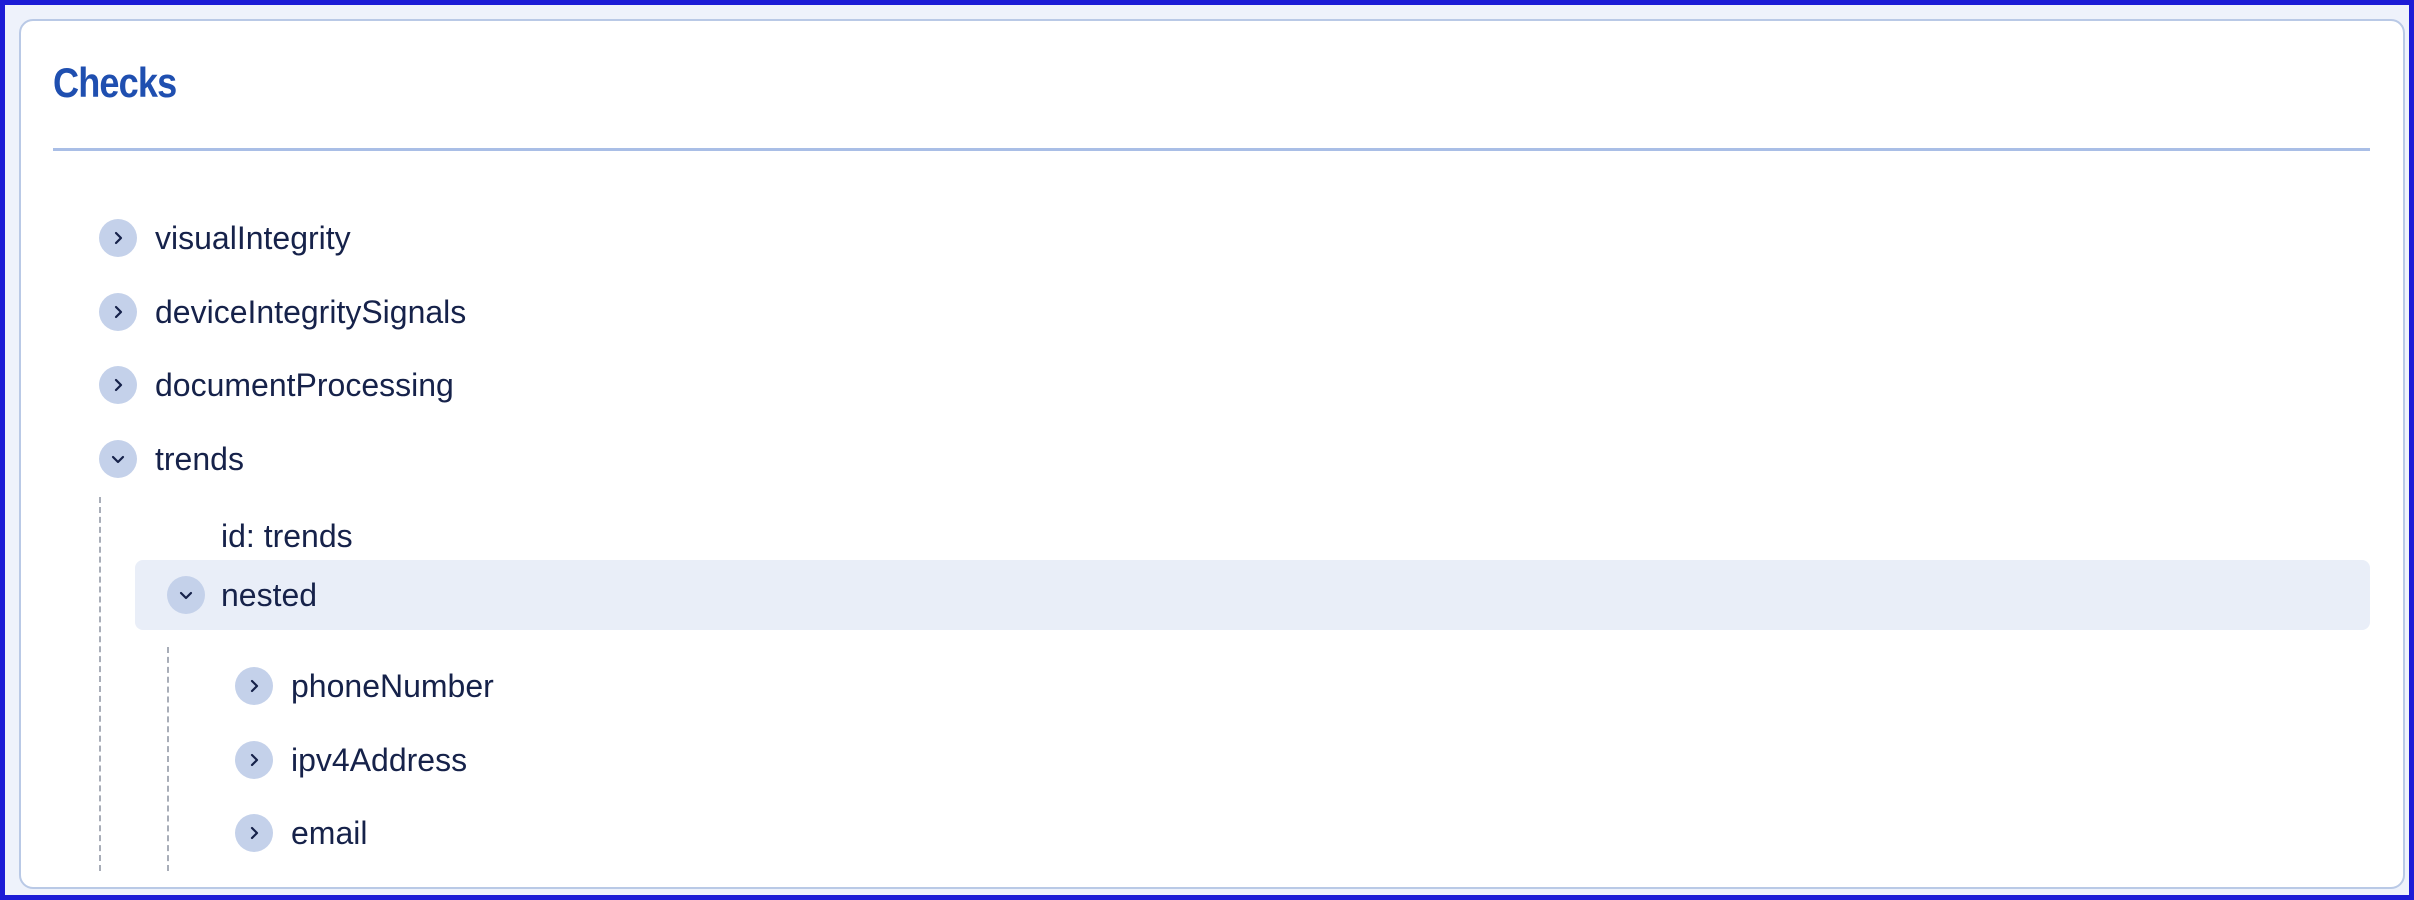  What do you see at coordinates (253, 237) in the screenshot?
I see `tree-node-label: visualIntegrity` at bounding box center [253, 237].